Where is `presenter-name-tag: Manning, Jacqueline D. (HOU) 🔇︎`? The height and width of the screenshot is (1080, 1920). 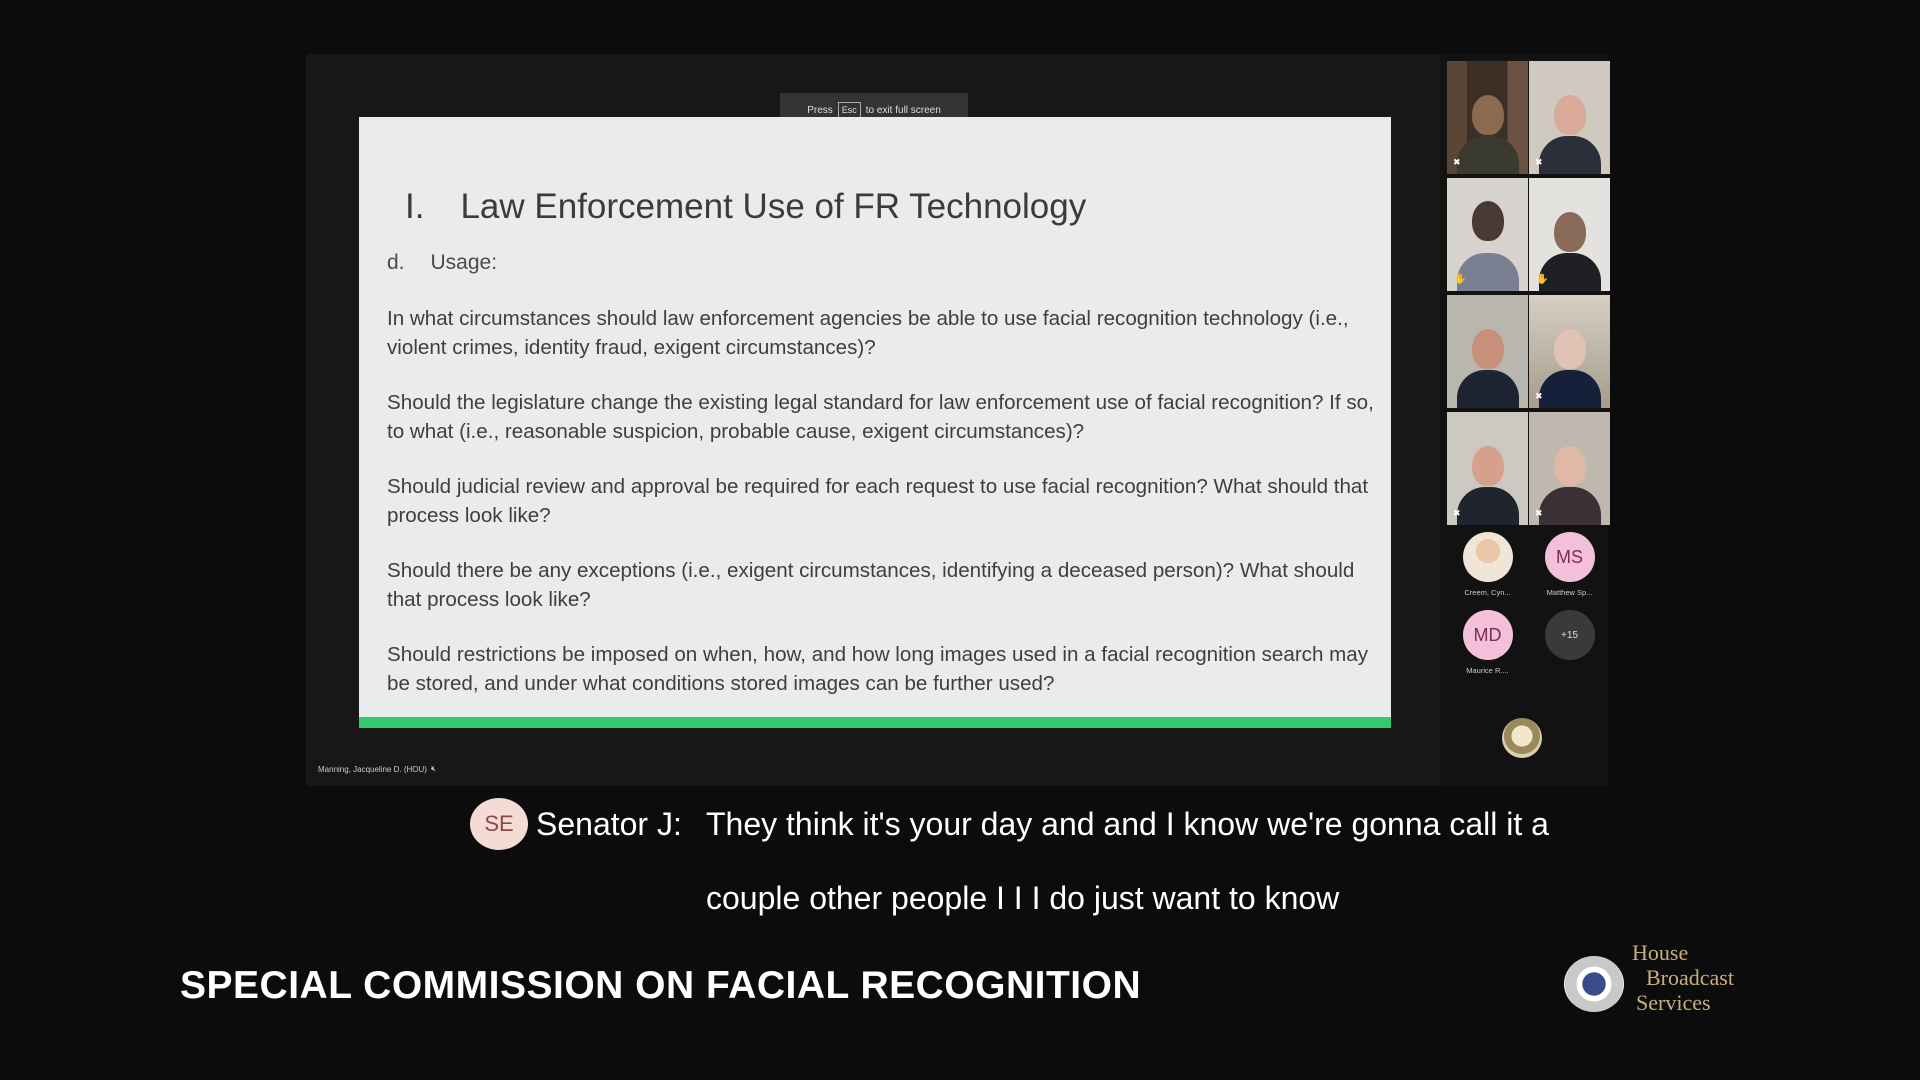
presenter-name-tag: Manning, Jacqueline D. (HOU) 🔇︎ is located at coordinates (377, 769).